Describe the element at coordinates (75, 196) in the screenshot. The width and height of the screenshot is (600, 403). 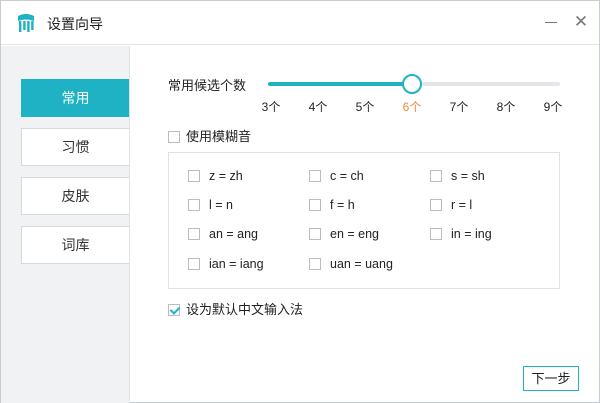
I see `sidebar-item-skins: 皮肤` at that location.